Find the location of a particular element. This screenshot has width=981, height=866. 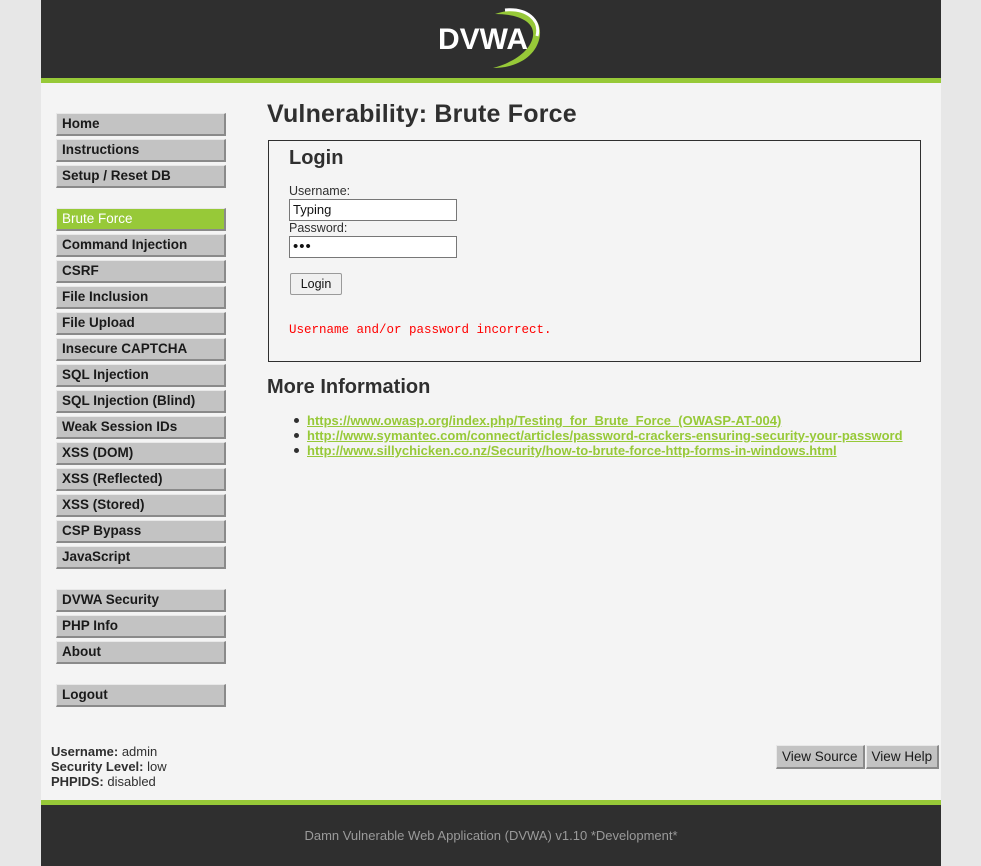

dvwa-logo: DVWA is located at coordinates (491, 39).